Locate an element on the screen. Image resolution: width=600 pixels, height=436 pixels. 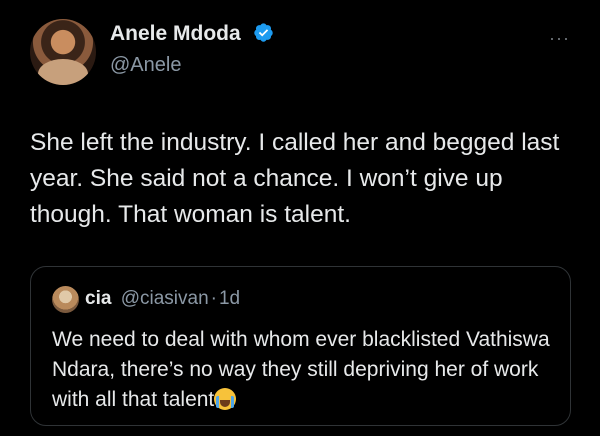
quoted-header: cia @ciasivan · 1d is located at coordinates (162, 299).